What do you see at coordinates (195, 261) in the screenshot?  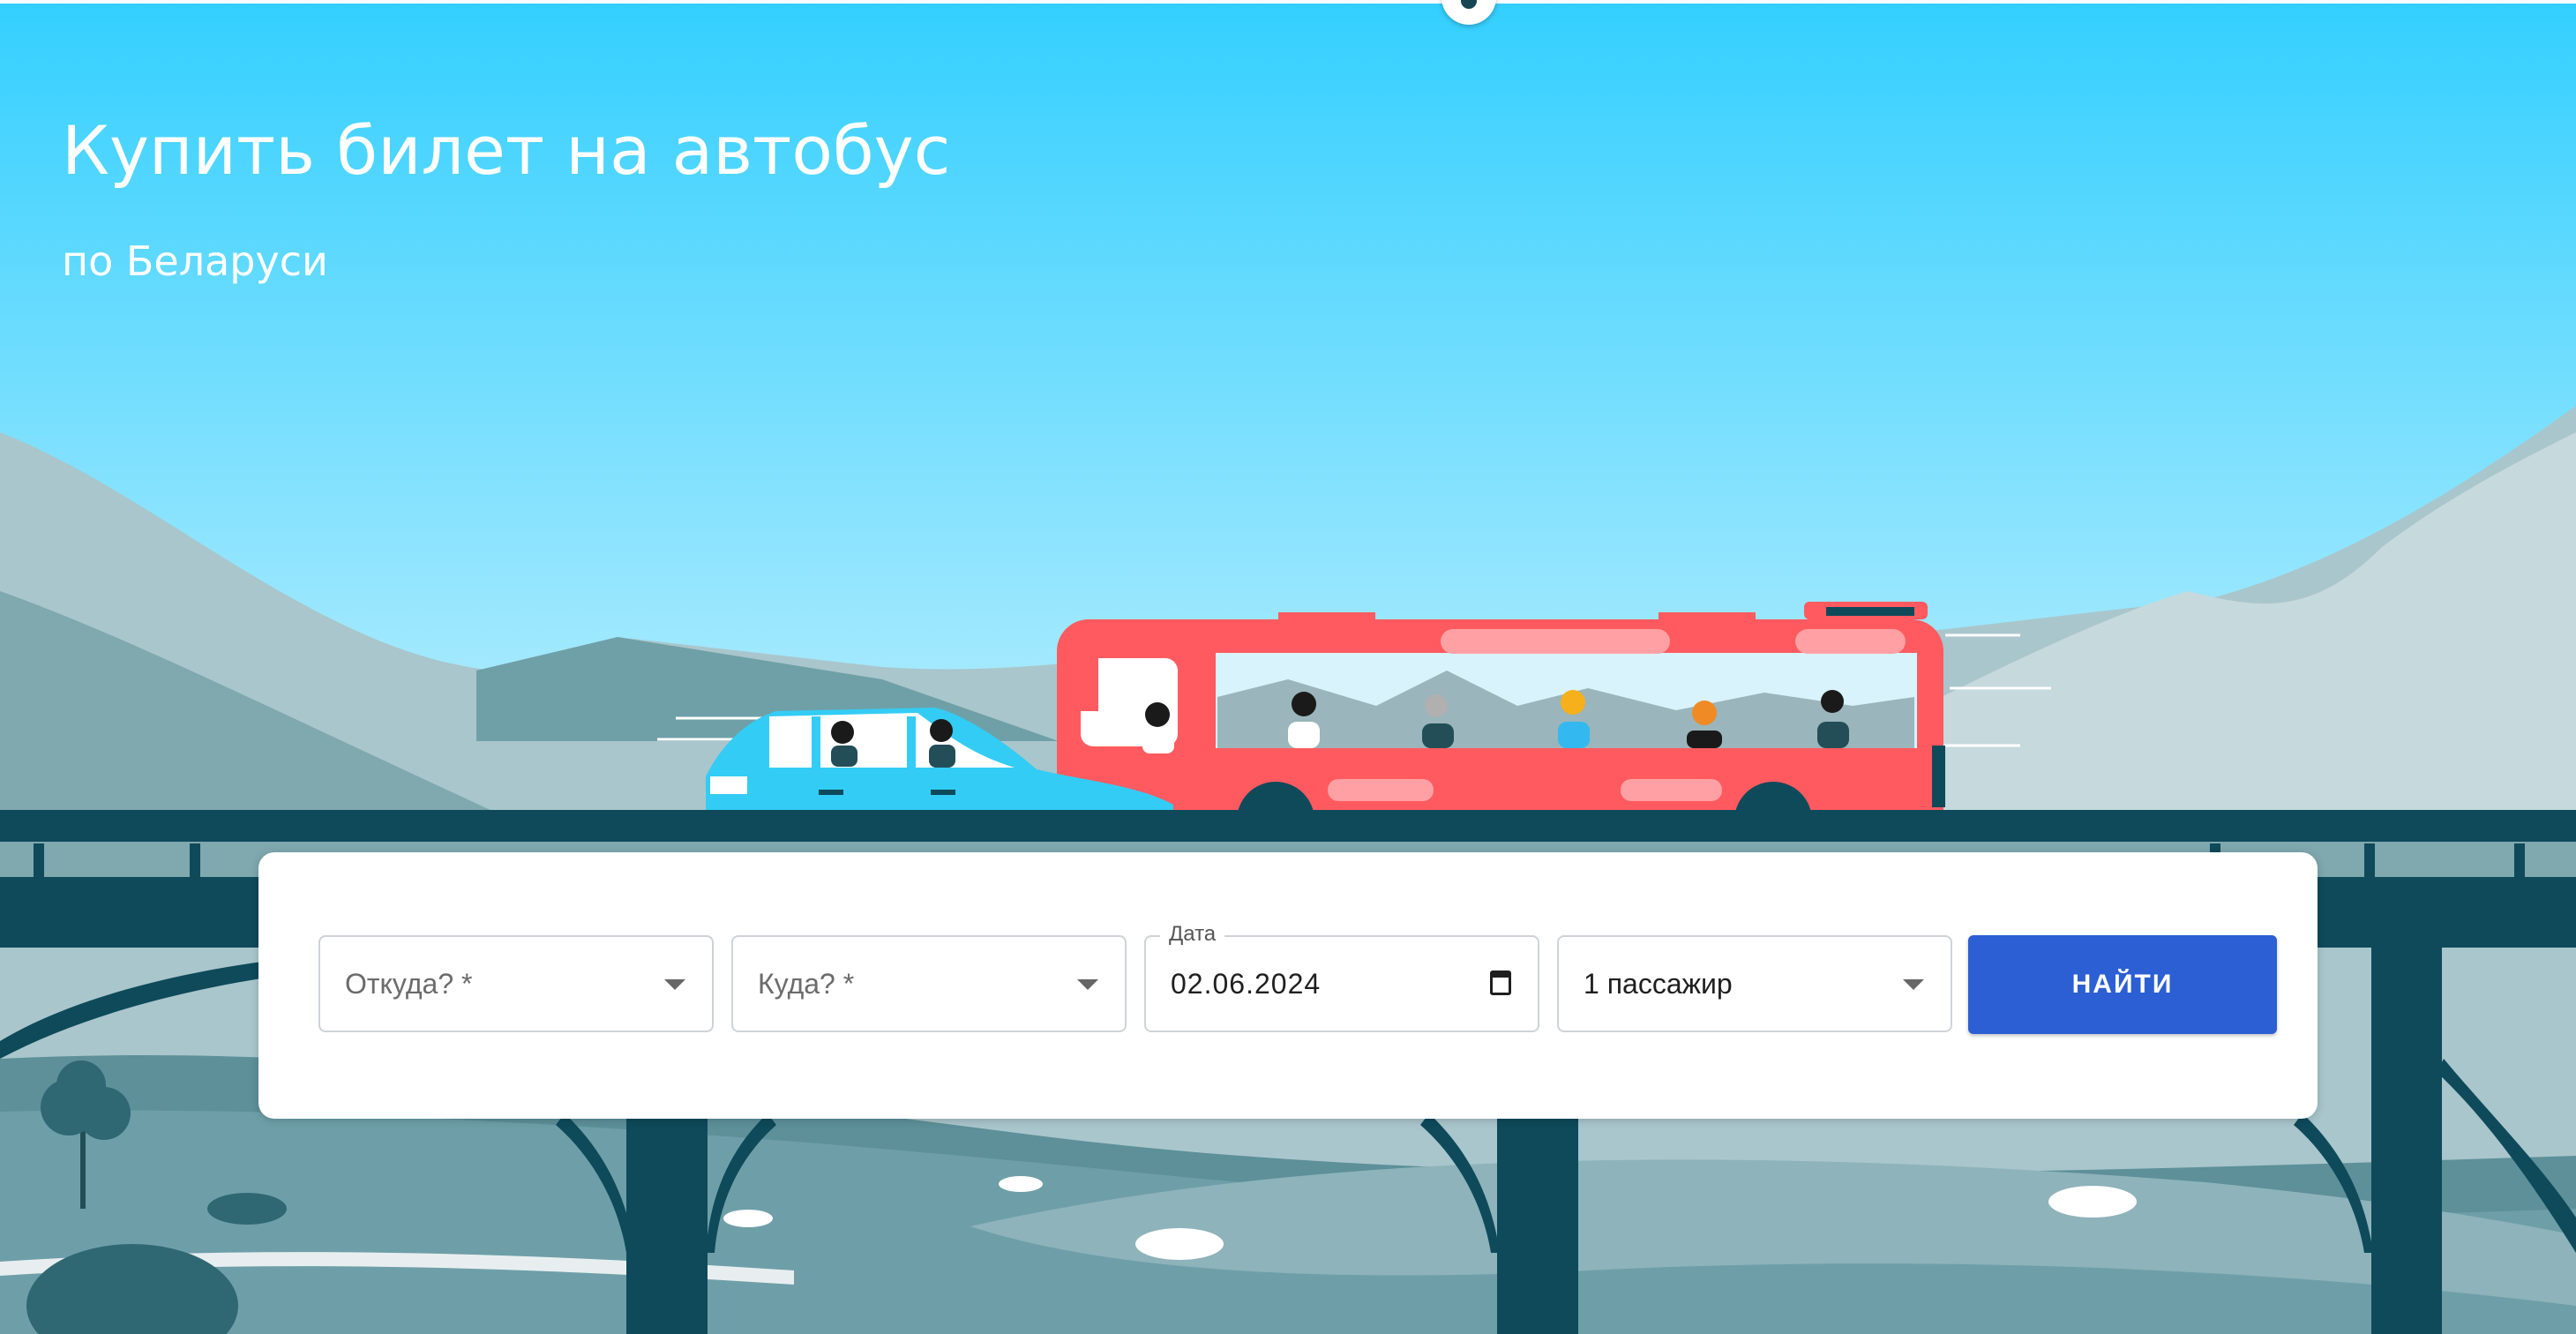 I see `page-subtitle: по Беларуси` at bounding box center [195, 261].